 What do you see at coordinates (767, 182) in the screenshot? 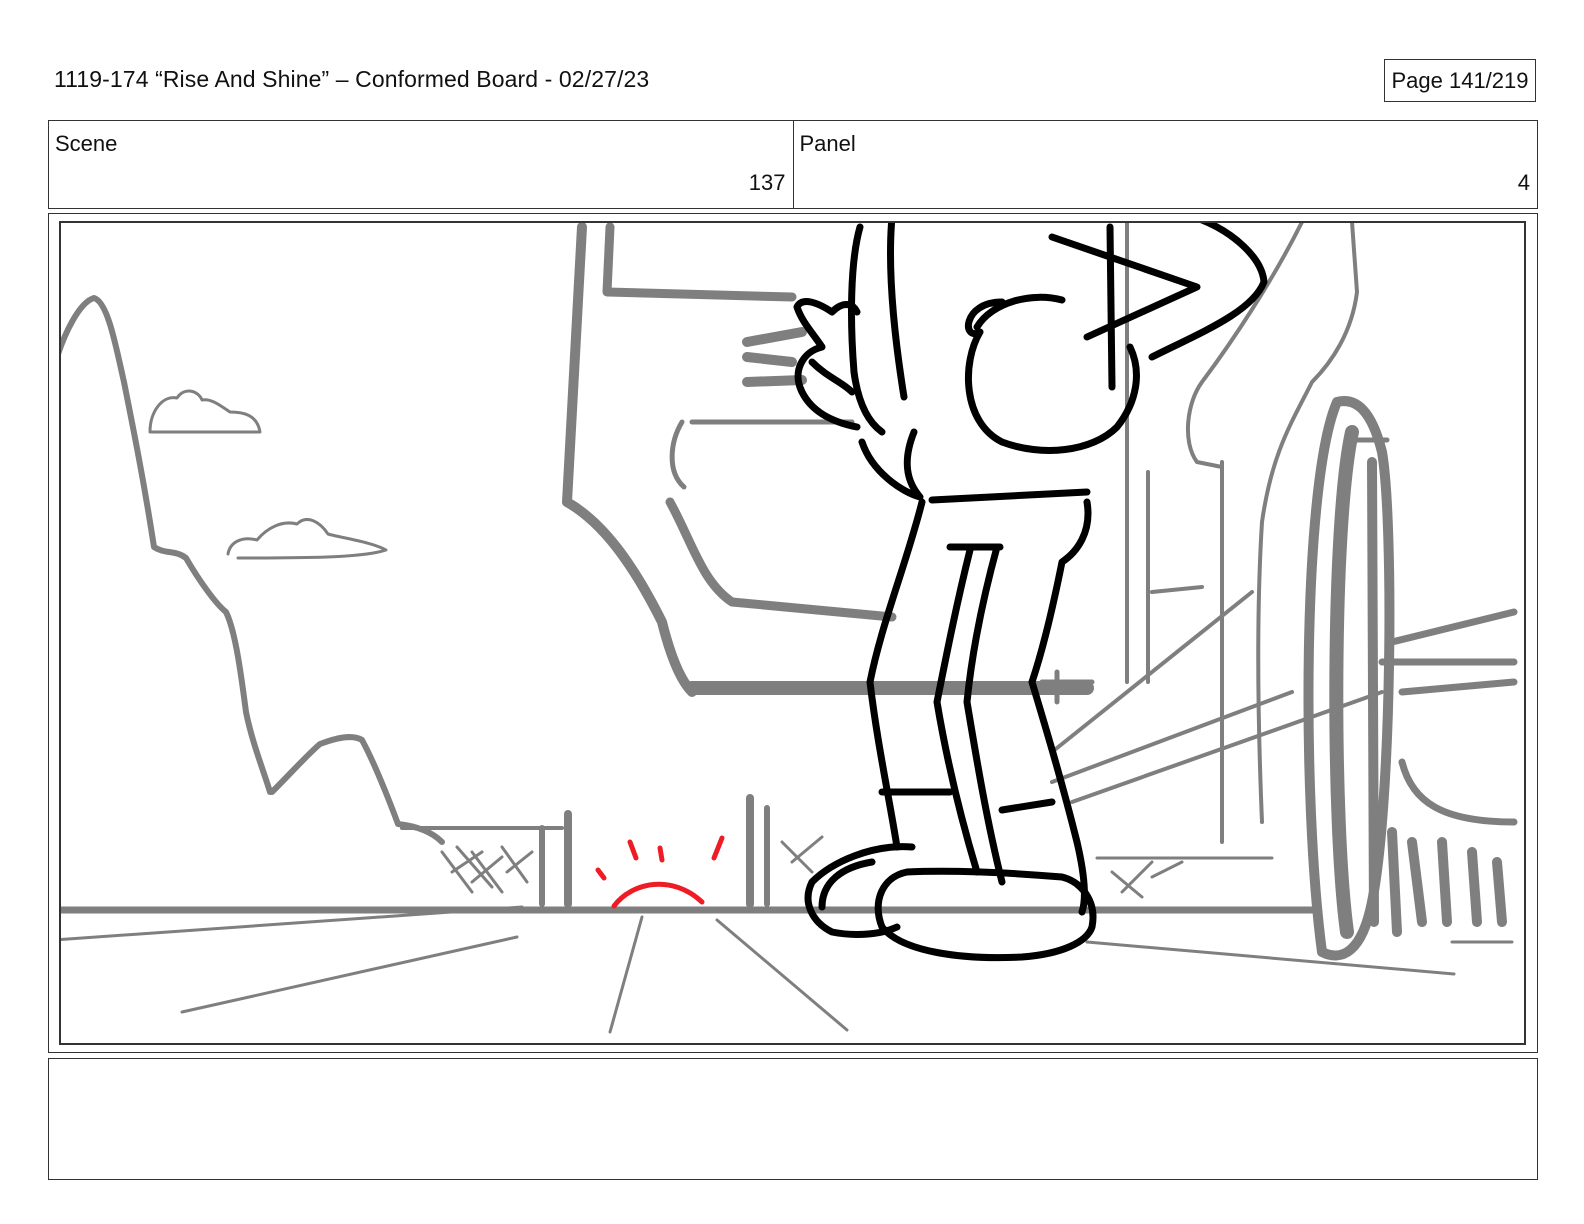
I see `scene-number: 137` at bounding box center [767, 182].